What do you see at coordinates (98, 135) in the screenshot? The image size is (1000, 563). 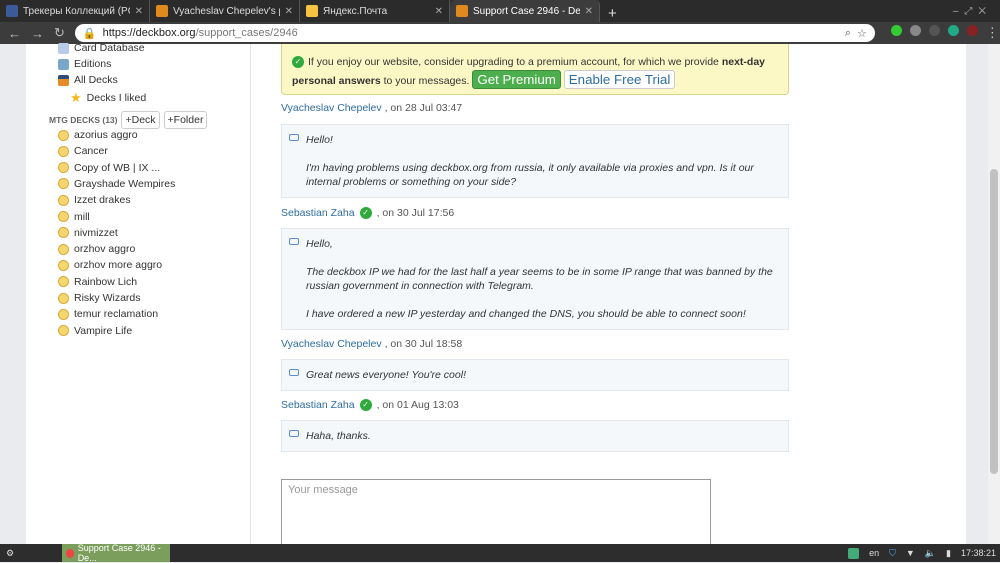 I see `deck-item: azorius aggro` at bounding box center [98, 135].